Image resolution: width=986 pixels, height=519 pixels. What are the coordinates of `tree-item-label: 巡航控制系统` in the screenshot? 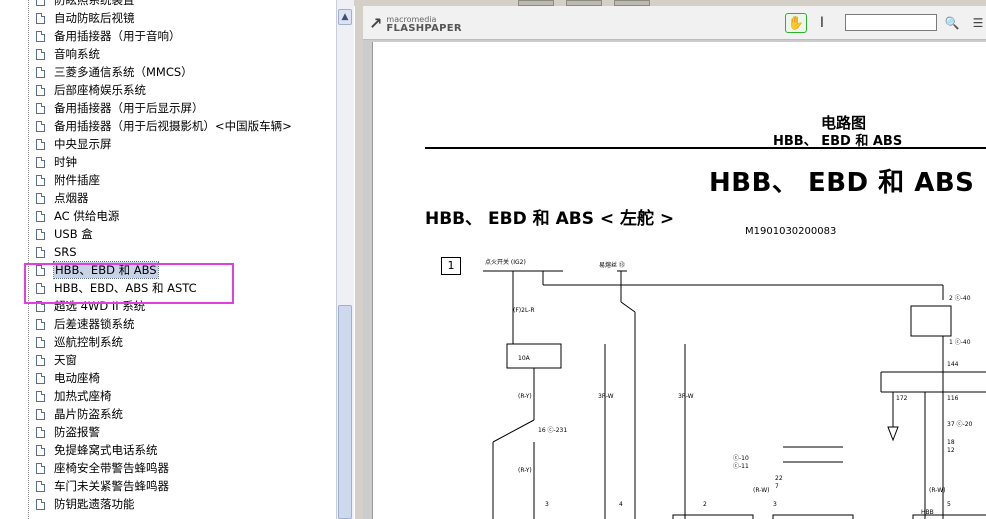 It's located at (88, 342).